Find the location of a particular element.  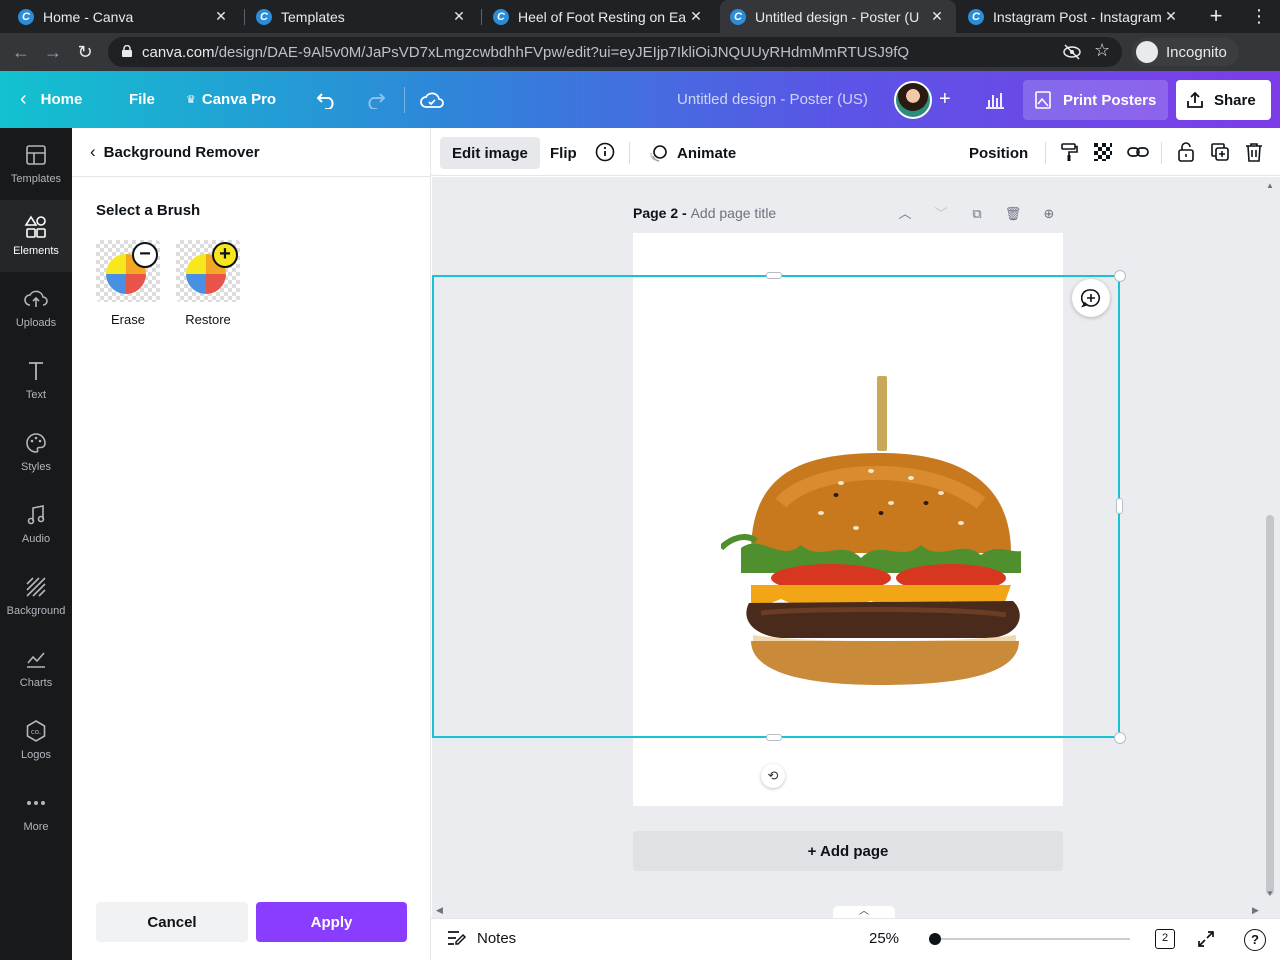

browser-tab-untitled-design: C Untitled design - Poster (U ✕ is located at coordinates (838, 16).